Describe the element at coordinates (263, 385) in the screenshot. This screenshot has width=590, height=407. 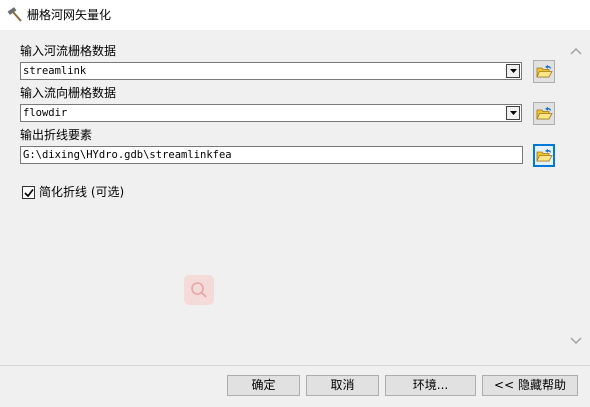
I see `ok-button: 确定` at that location.